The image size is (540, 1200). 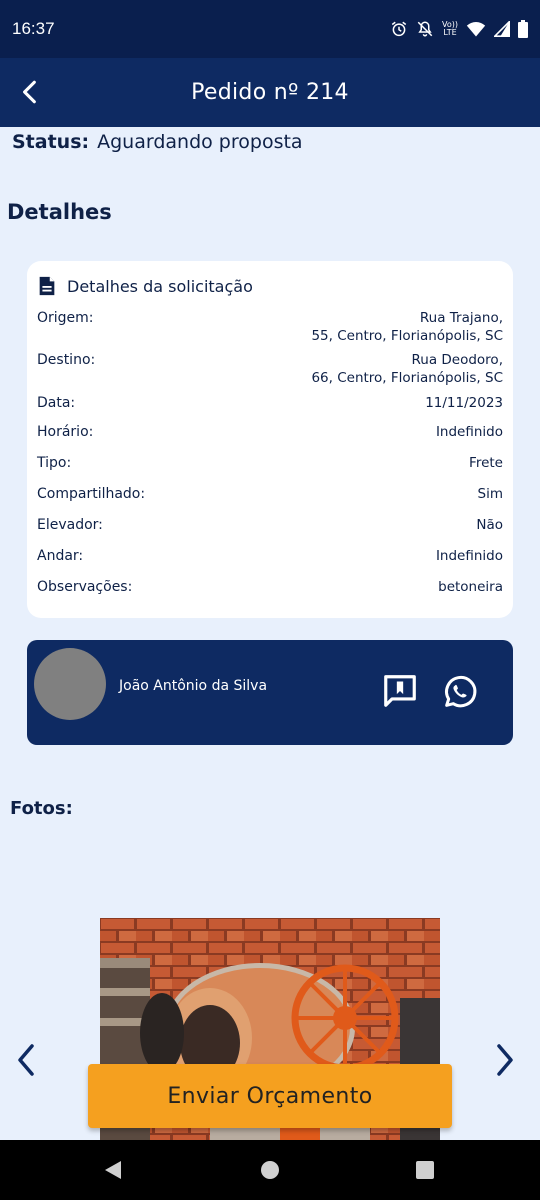 I want to click on send-quote-button: Enviar Orçamento, so click(x=270, y=1096).